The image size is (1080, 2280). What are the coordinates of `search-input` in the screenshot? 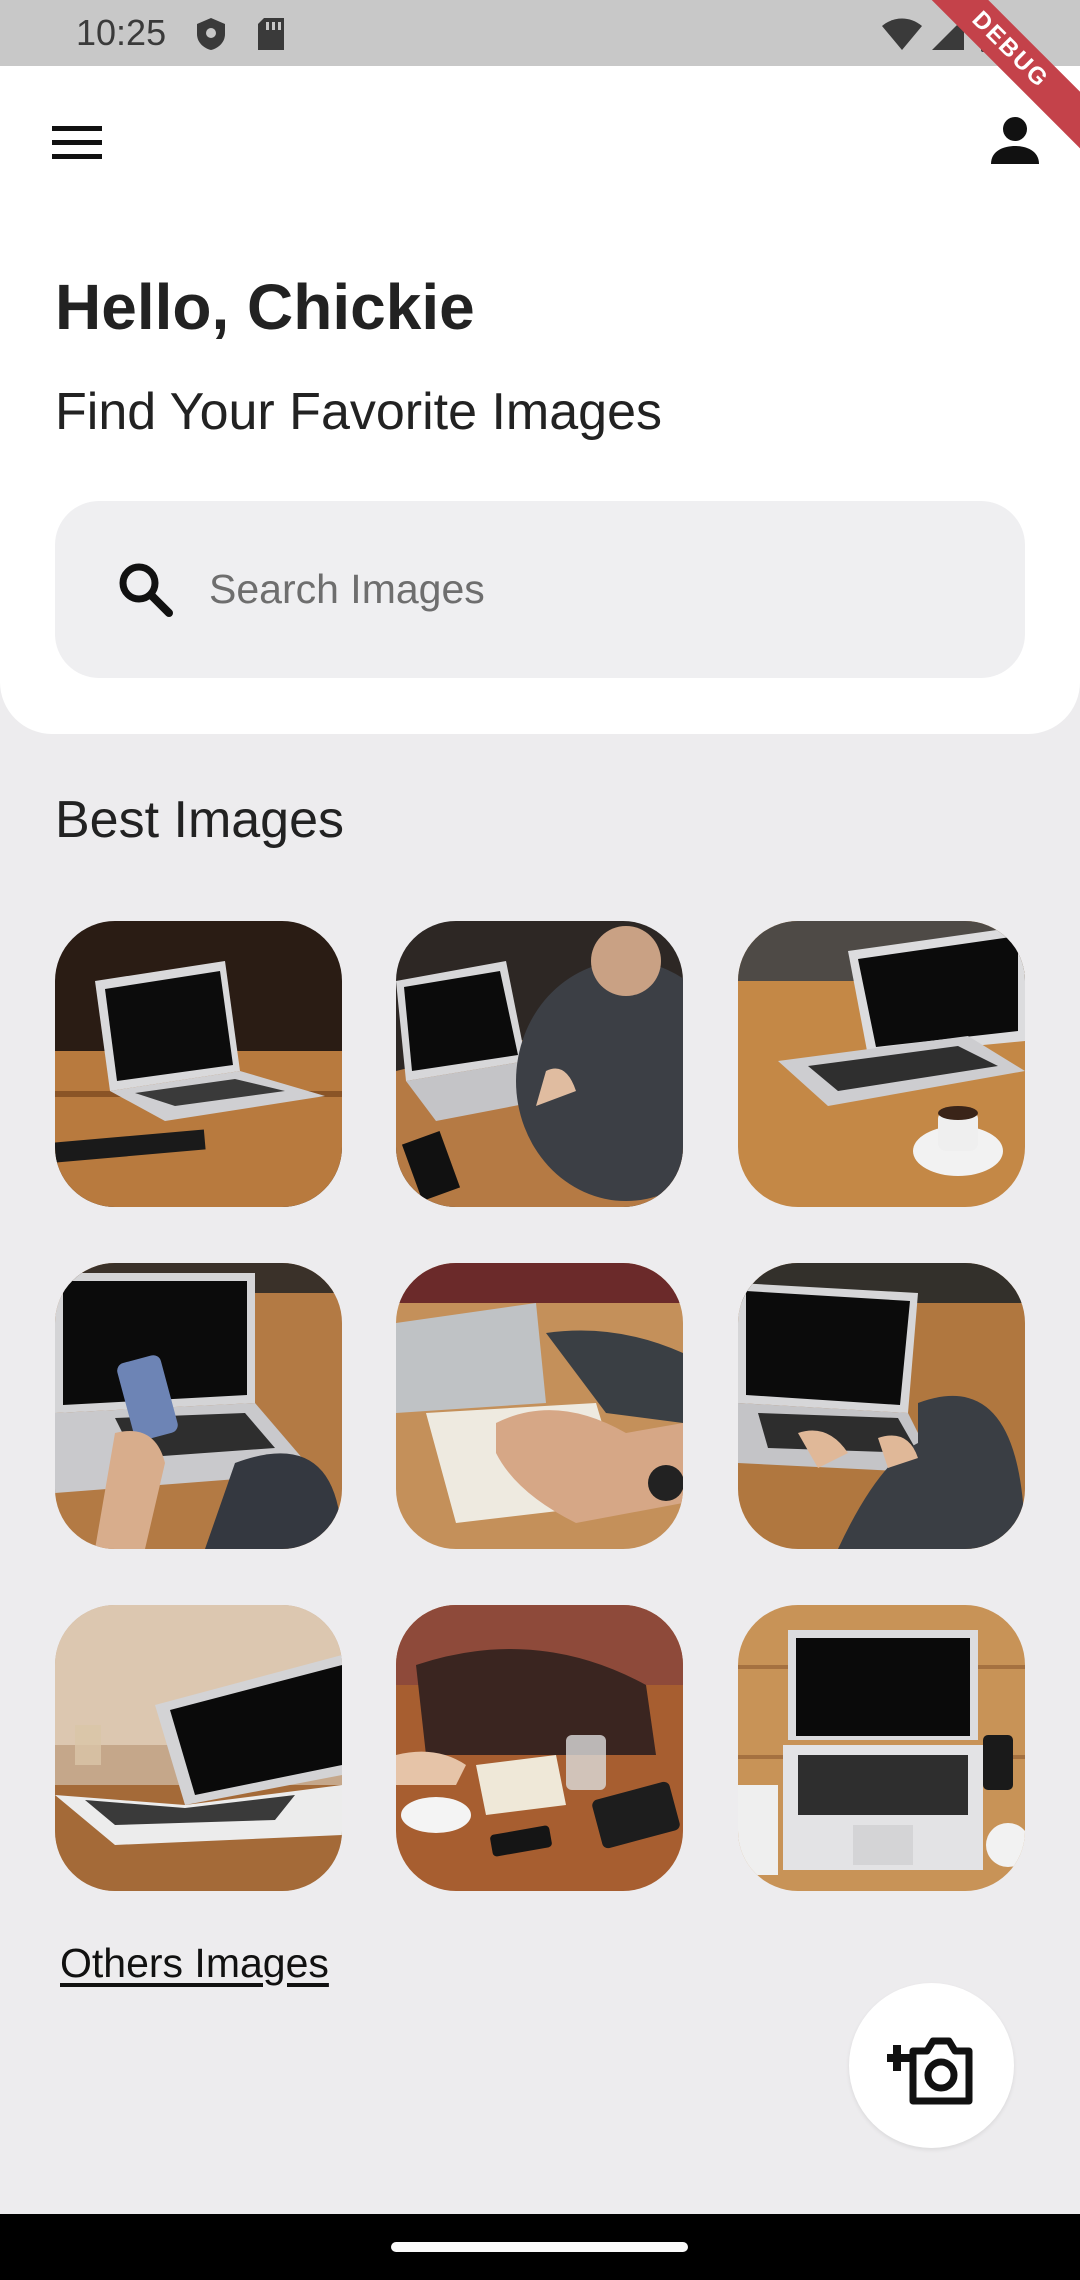 It's located at (589, 589).